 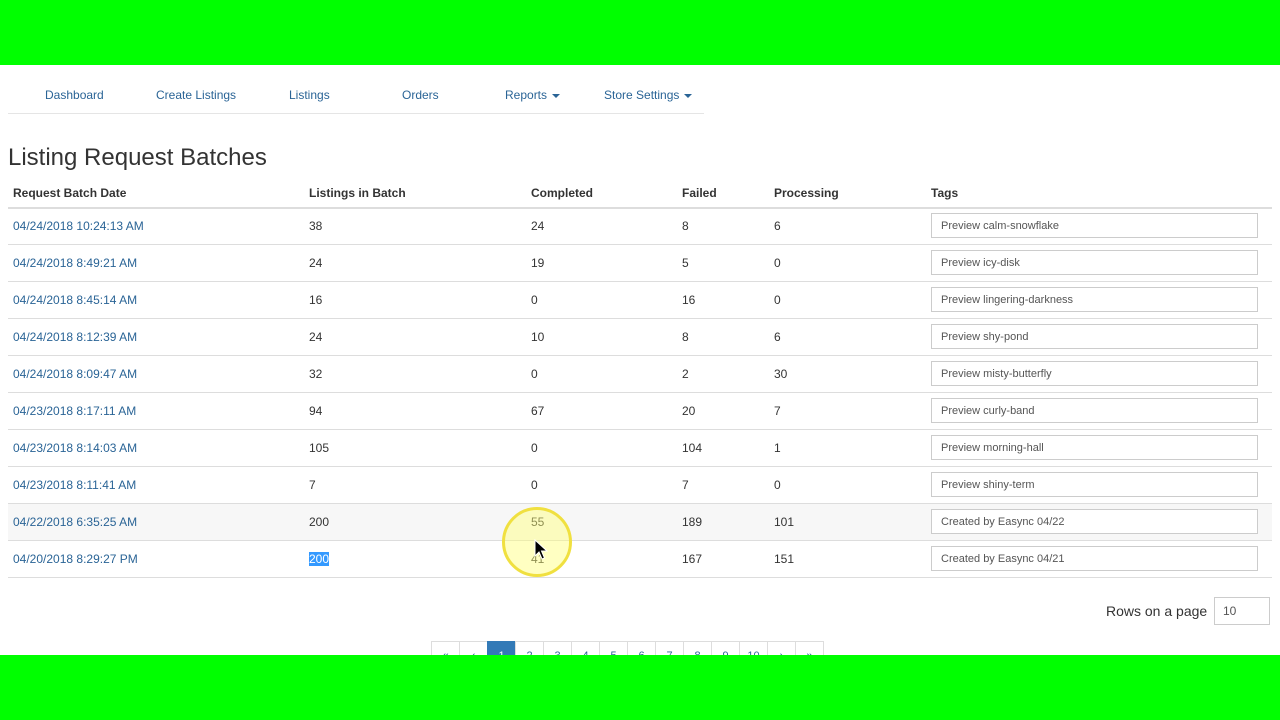 I want to click on green-screen-top-band, so click(x=640, y=32).